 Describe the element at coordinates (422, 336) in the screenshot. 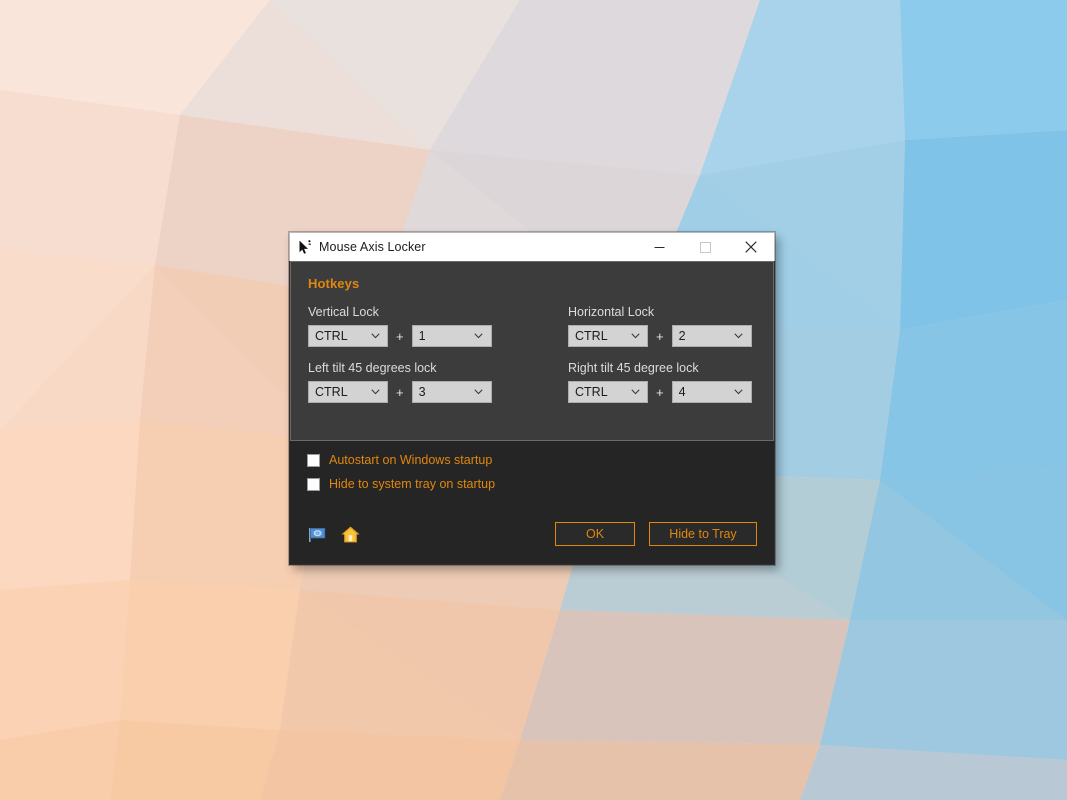

I see `key-value-vertical-lock: 1` at that location.